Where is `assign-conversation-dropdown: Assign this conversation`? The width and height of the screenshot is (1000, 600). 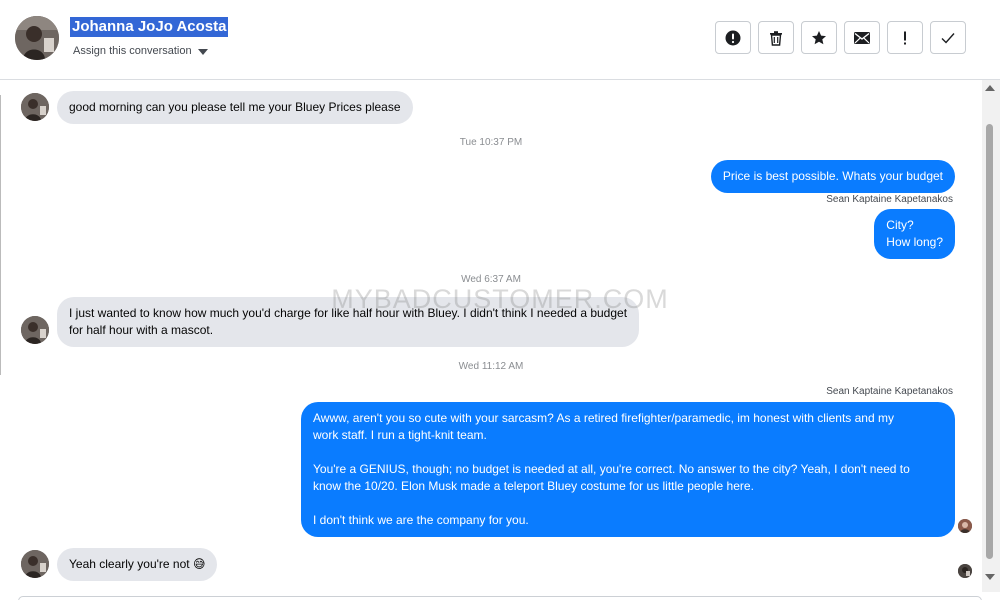
assign-conversation-dropdown: Assign this conversation is located at coordinates (140, 51).